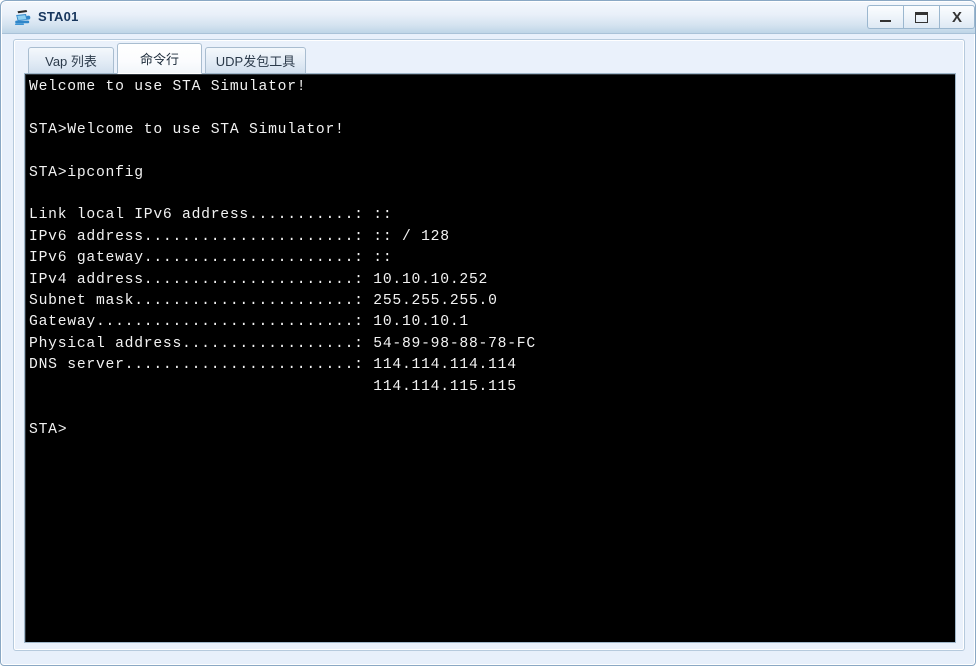  Describe the element at coordinates (489, 57) in the screenshot. I see `tab-bar: Vap 列表 命令行 UDP发包工具` at that location.